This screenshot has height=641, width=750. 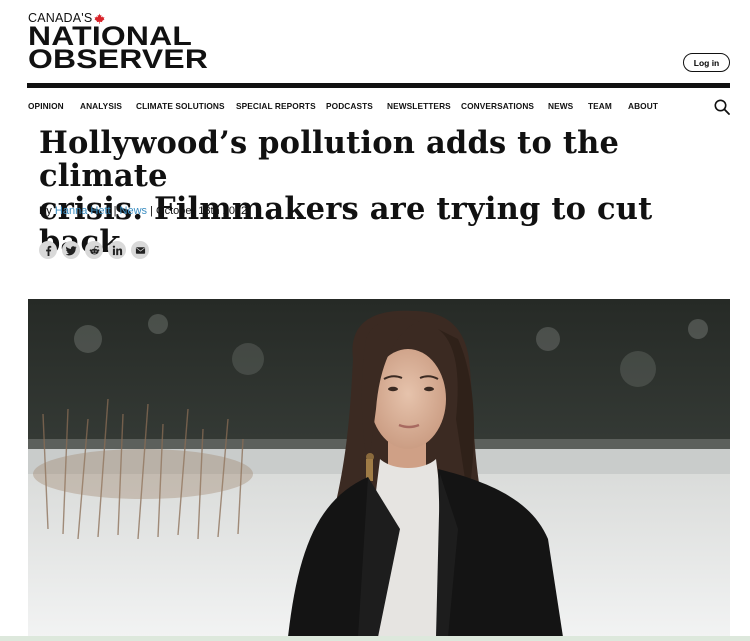 What do you see at coordinates (134, 211) in the screenshot?
I see `section-link: News` at bounding box center [134, 211].